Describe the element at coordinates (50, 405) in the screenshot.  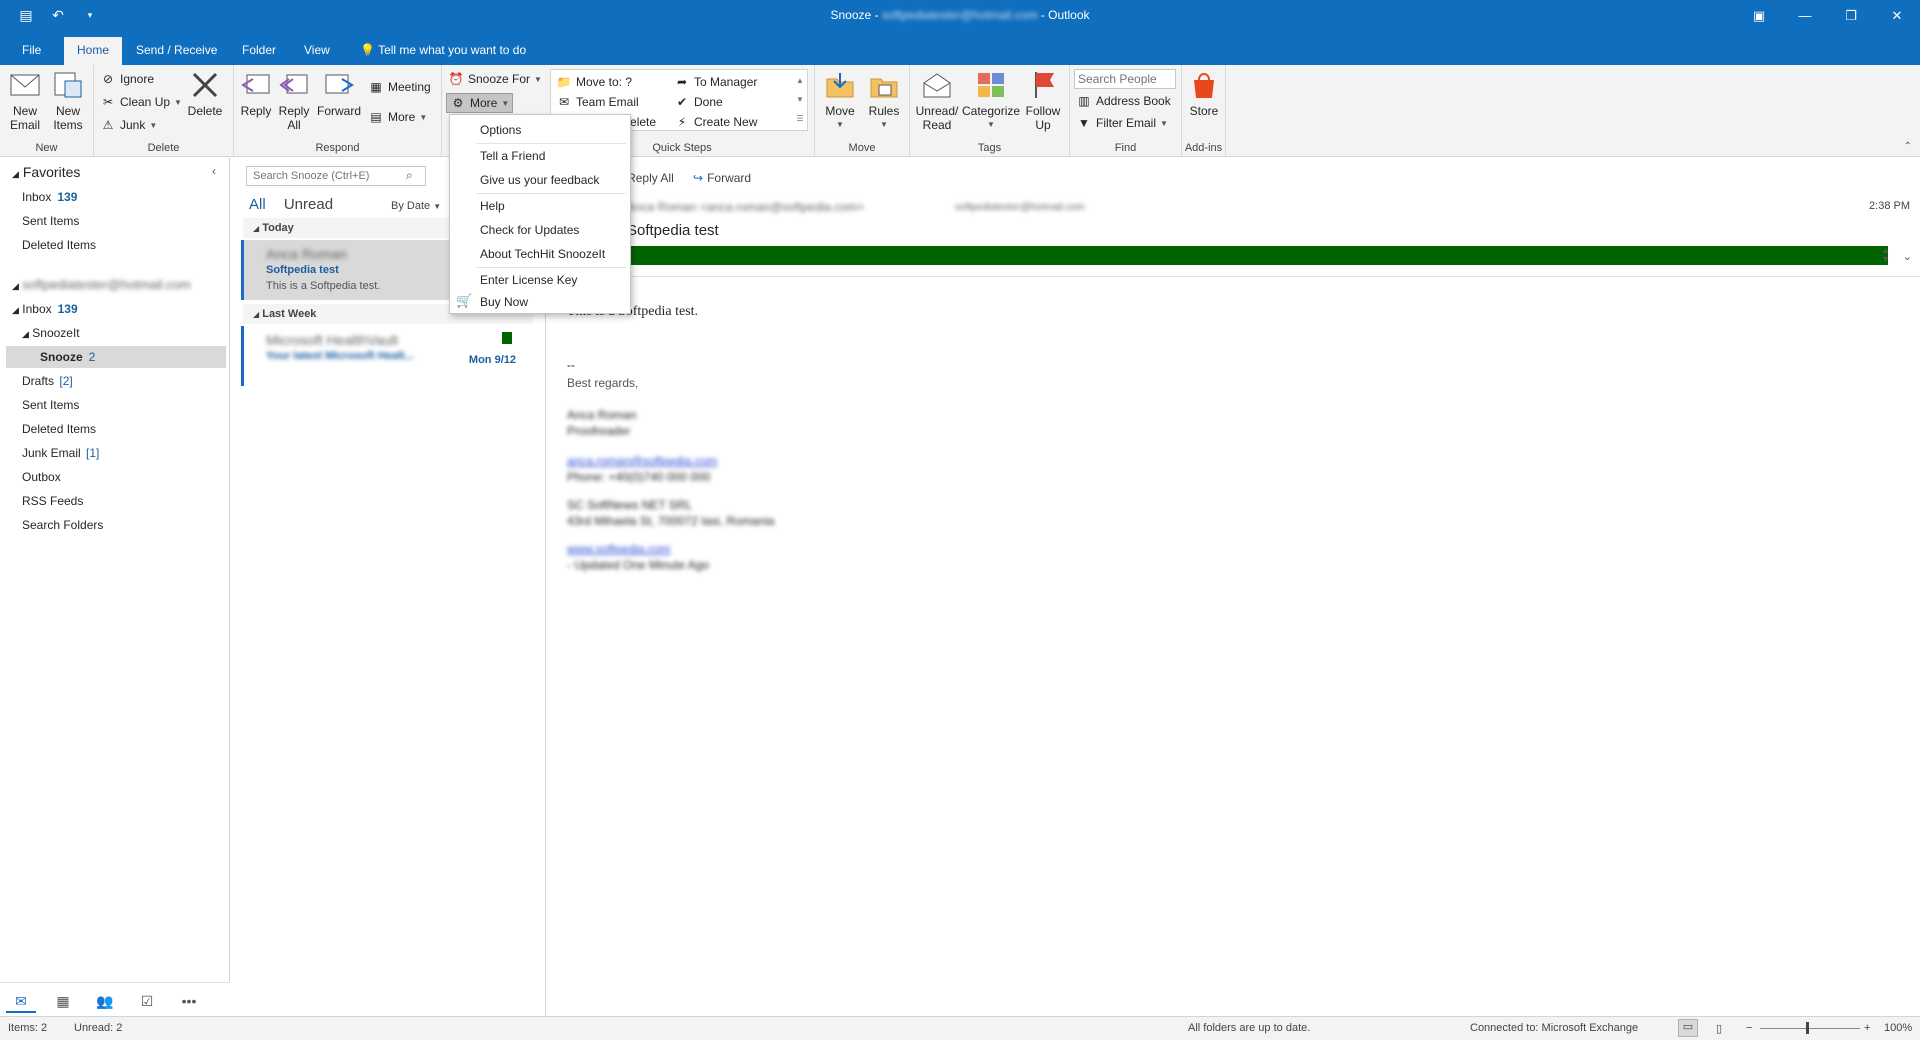
I see `sent-items-folder: Sent Items` at that location.